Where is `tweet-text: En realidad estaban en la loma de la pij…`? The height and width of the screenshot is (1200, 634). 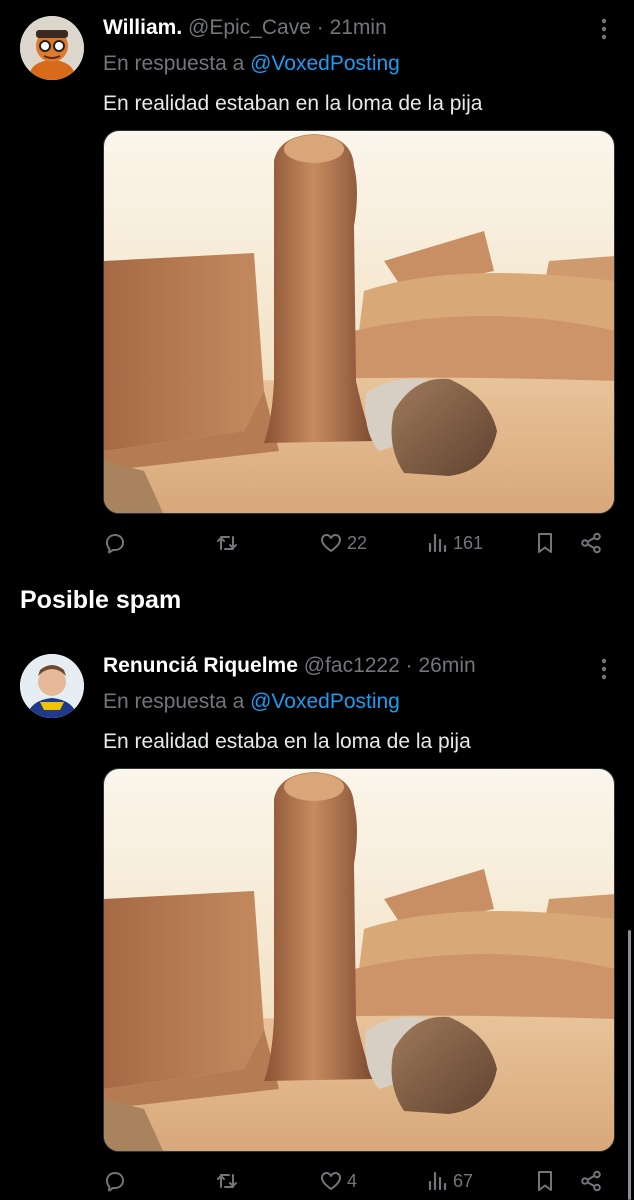
tweet-text: En realidad estaban en la loma de la pij… is located at coordinates (293, 103).